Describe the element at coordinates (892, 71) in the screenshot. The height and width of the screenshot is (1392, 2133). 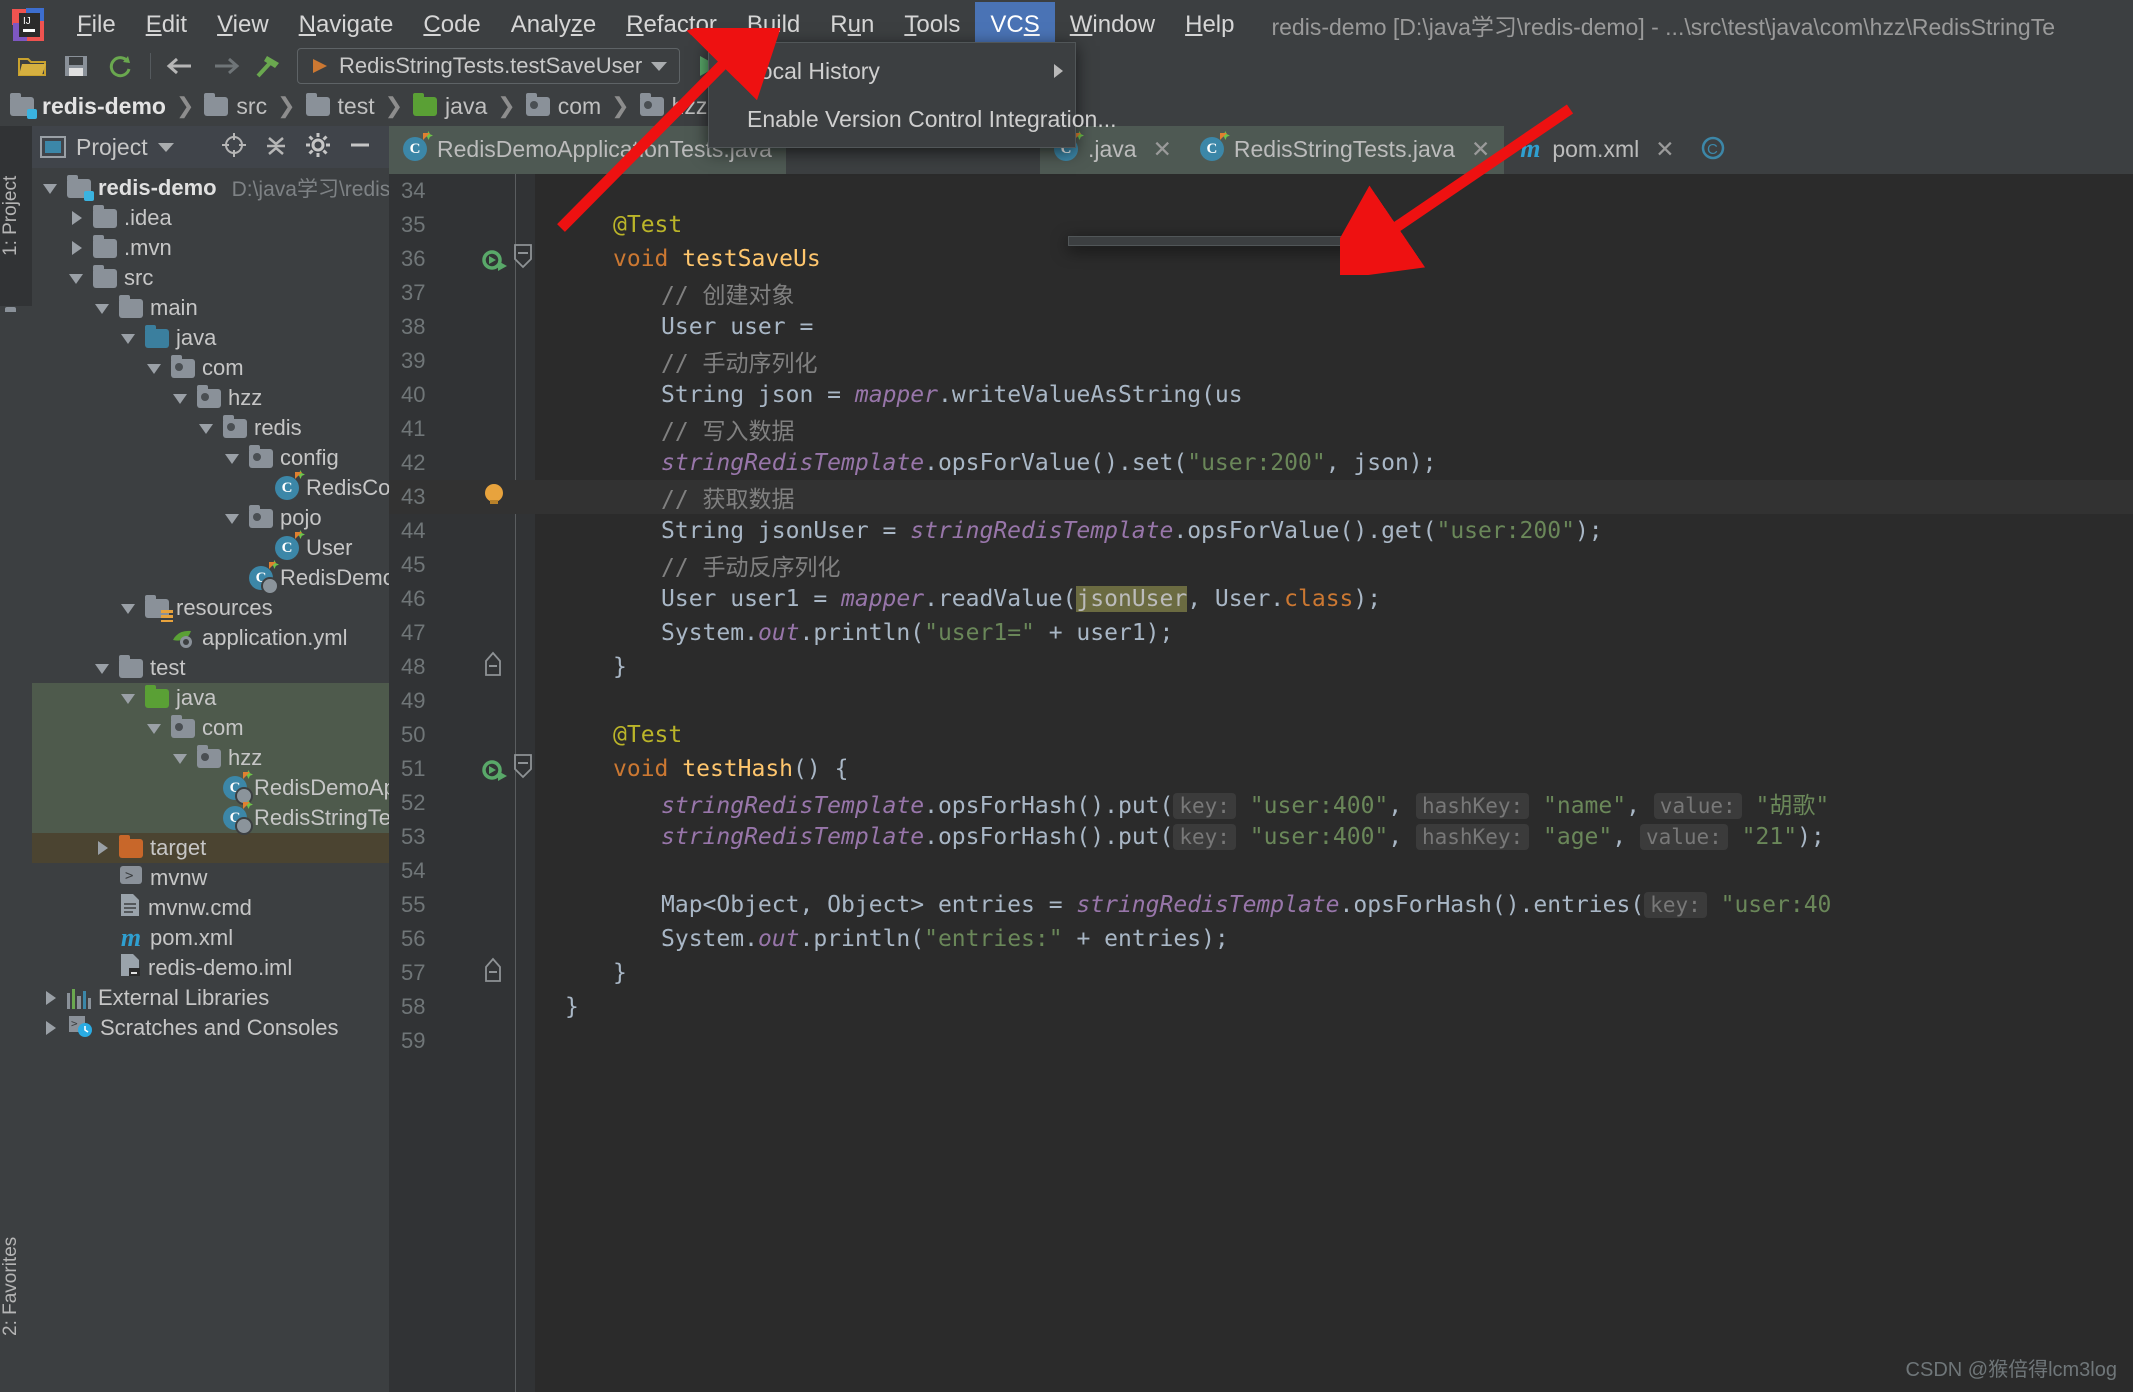
I see `vcs-menu-item-local-history: Local History` at that location.